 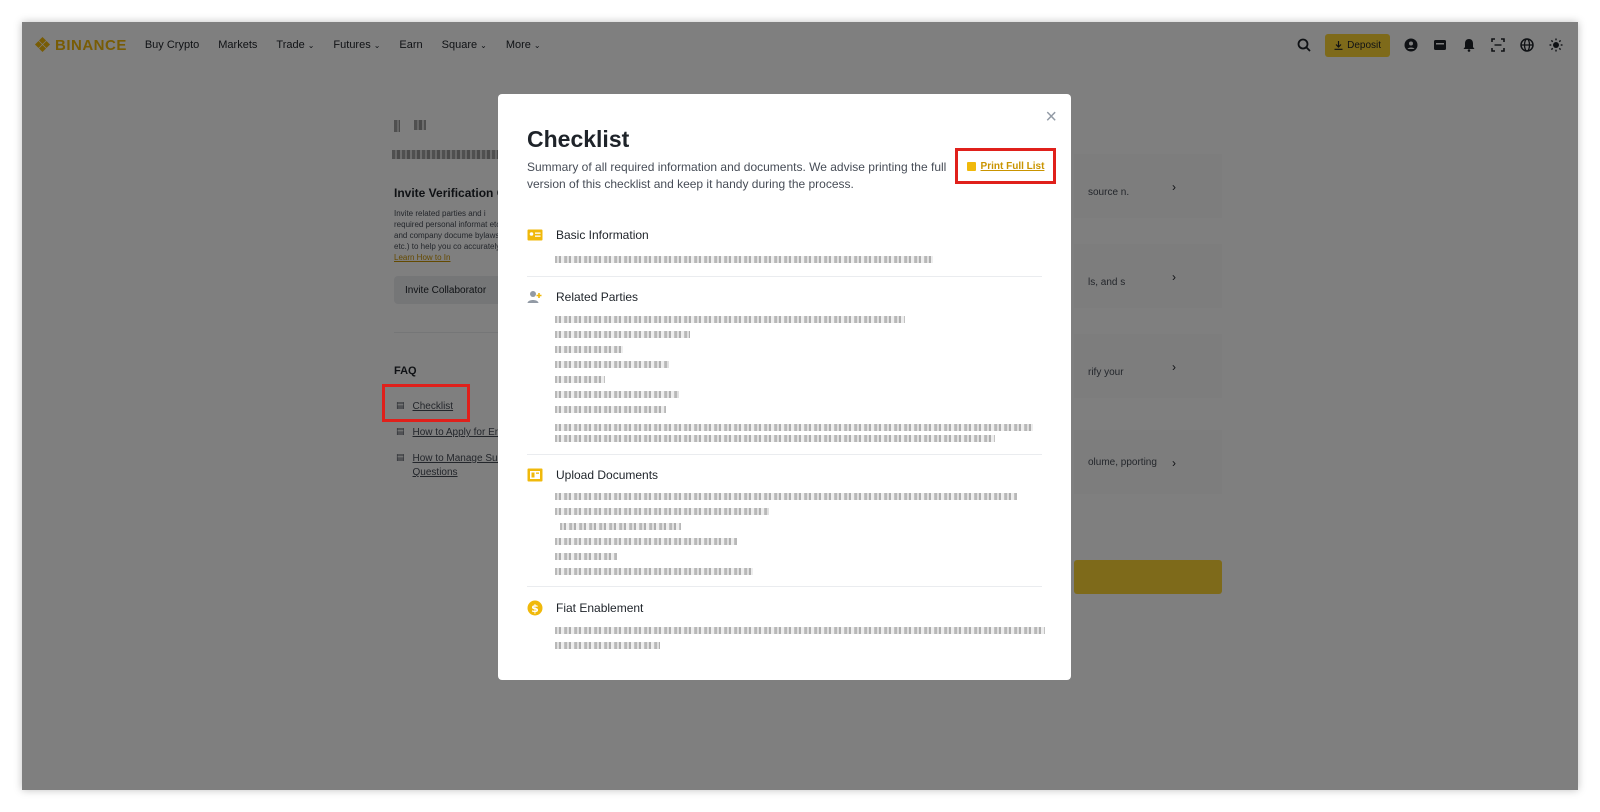 What do you see at coordinates (784, 475) in the screenshot?
I see `section-upload-documents: Upload Documents` at bounding box center [784, 475].